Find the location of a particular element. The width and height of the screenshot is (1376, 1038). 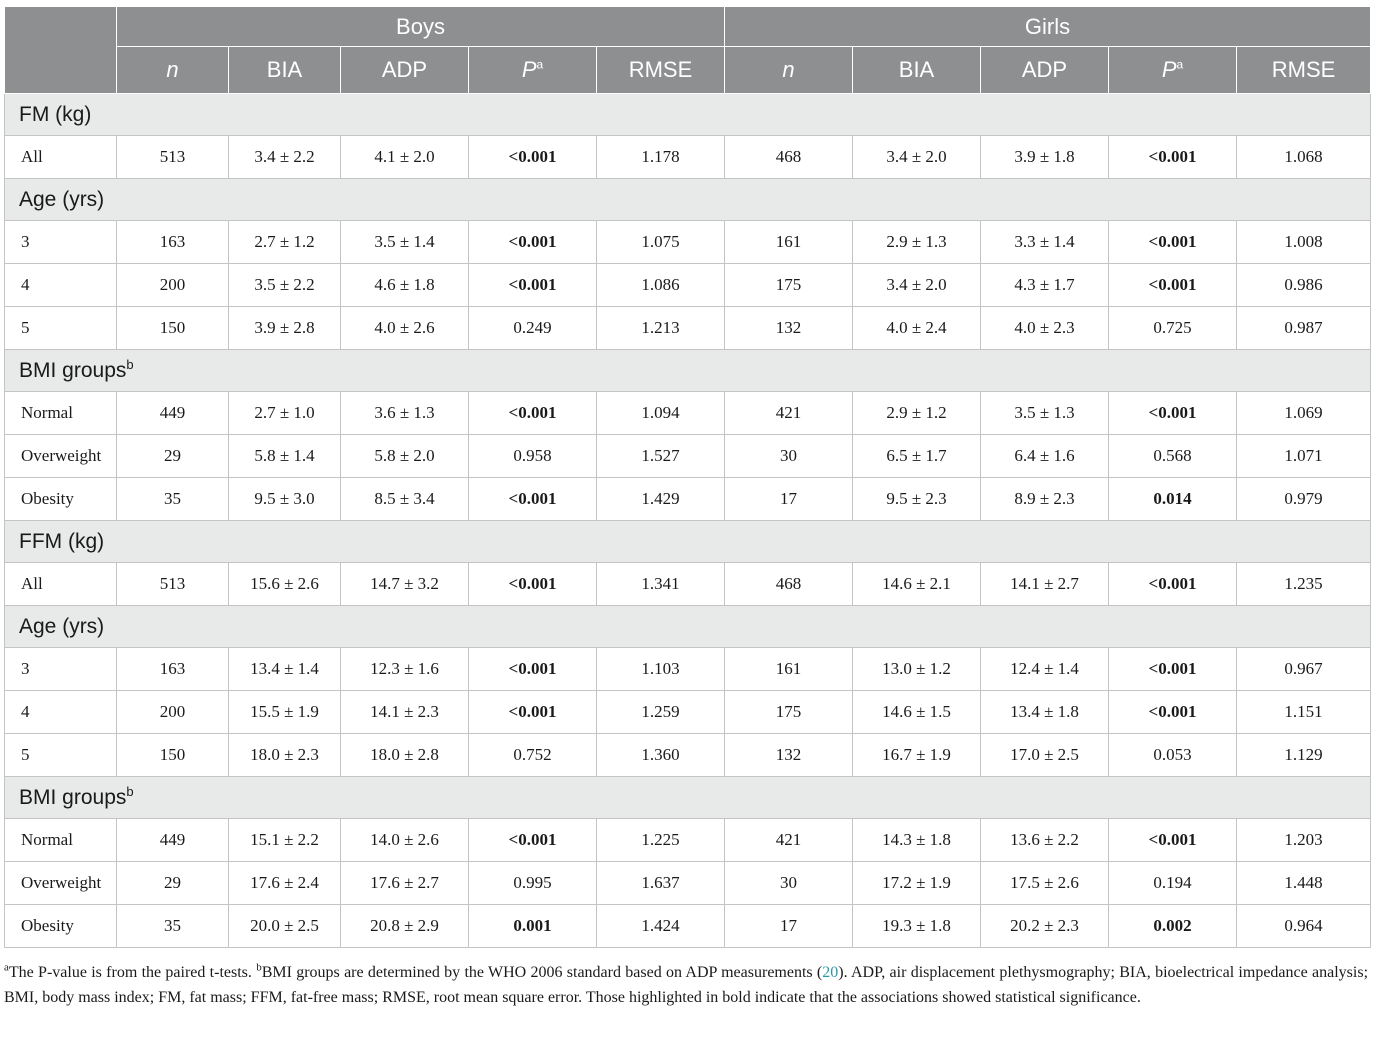

cell-girls-rmse: 0.964 is located at coordinates (1303, 926).